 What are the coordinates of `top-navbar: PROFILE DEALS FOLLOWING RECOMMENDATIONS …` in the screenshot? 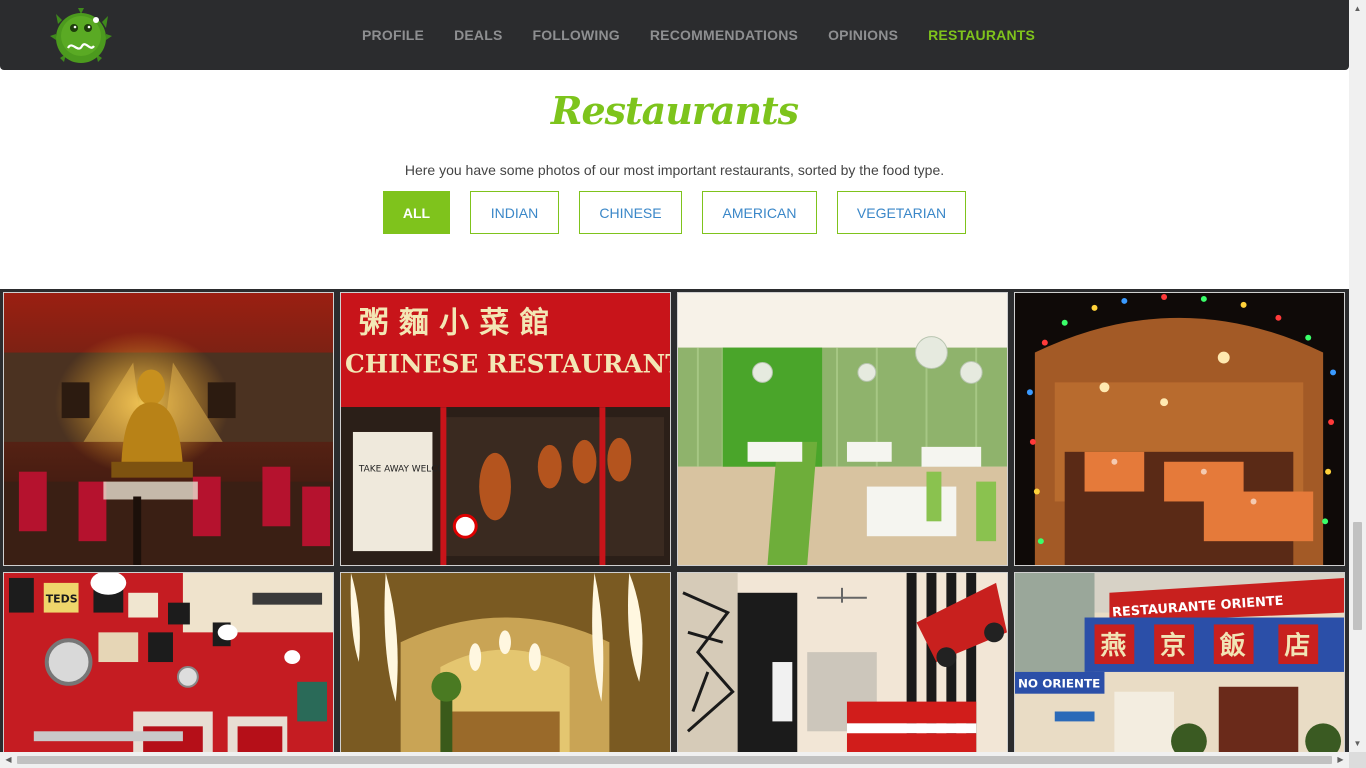 It's located at (674, 35).